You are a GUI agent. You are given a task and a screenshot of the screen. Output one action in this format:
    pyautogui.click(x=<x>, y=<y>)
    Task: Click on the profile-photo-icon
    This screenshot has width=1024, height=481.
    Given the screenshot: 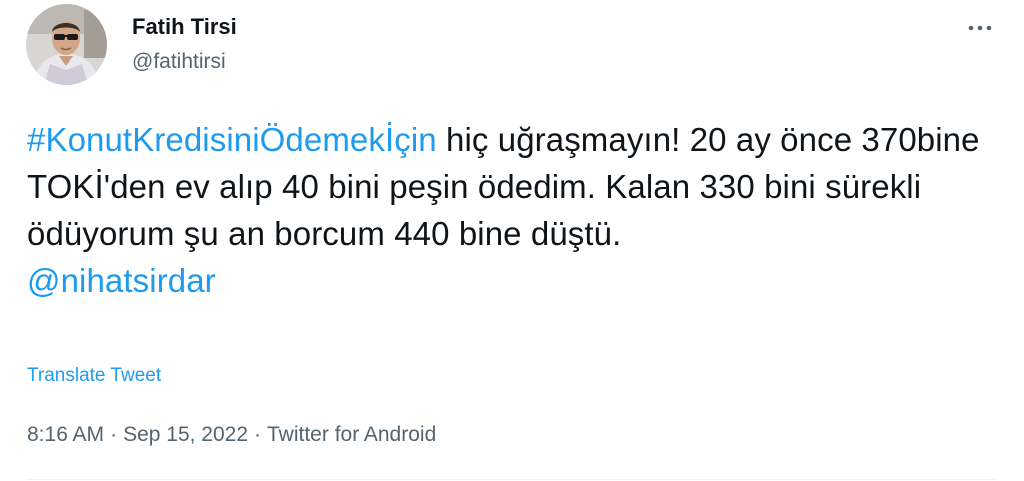 What is the action you would take?
    pyautogui.click(x=66, y=44)
    